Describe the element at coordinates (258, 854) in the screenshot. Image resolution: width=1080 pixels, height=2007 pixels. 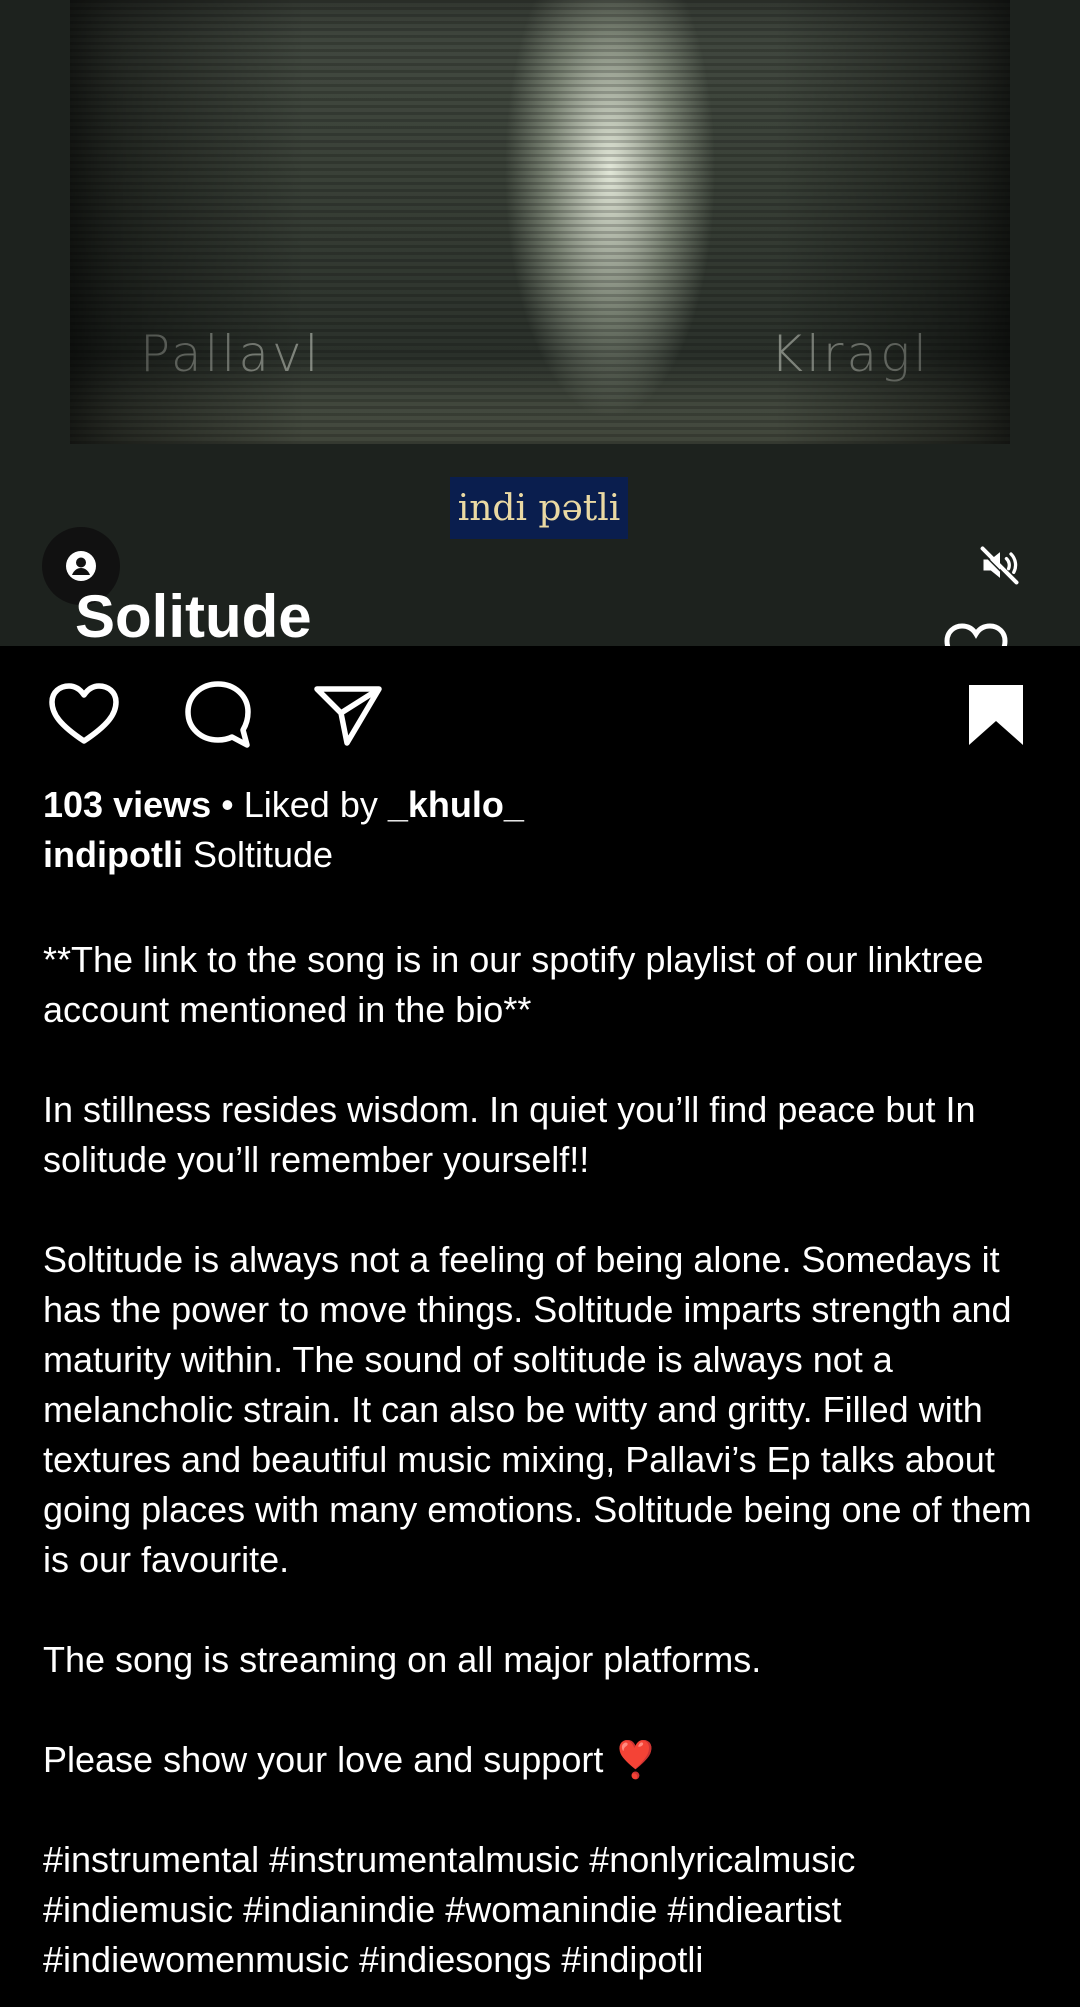
I see `caption-title: Soltitude` at that location.